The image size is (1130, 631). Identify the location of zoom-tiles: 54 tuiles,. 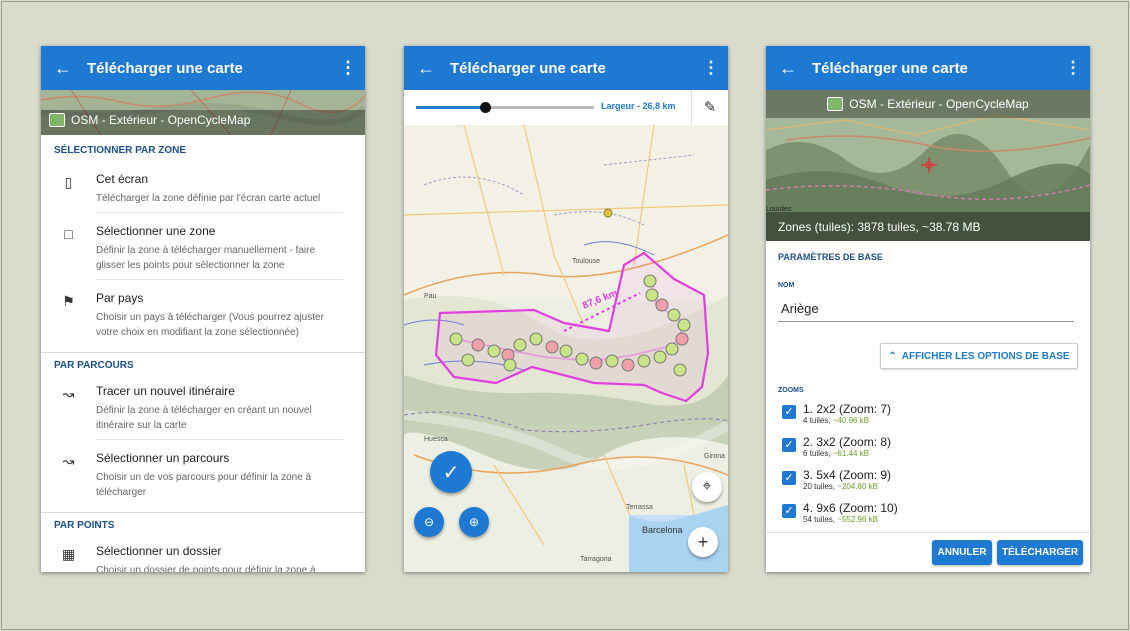
(819, 519).